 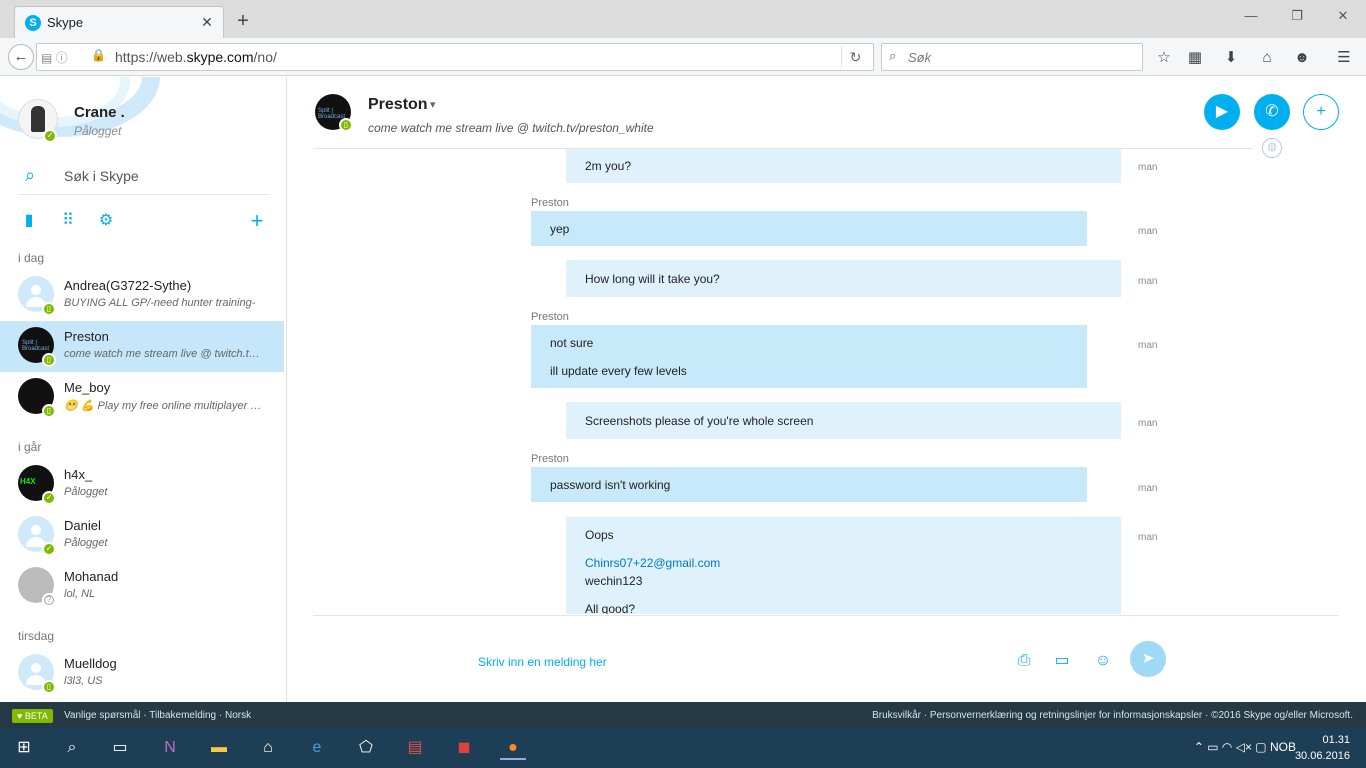 I want to click on contact-mood: BUYING ALL GP/-need hunter training-, so click(x=160, y=303).